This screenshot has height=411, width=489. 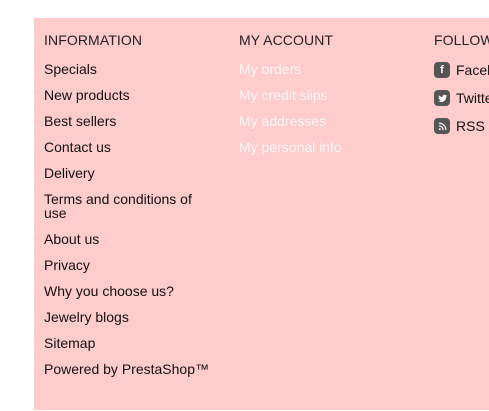 I want to click on information-title: INFORMATION, so click(x=93, y=40).